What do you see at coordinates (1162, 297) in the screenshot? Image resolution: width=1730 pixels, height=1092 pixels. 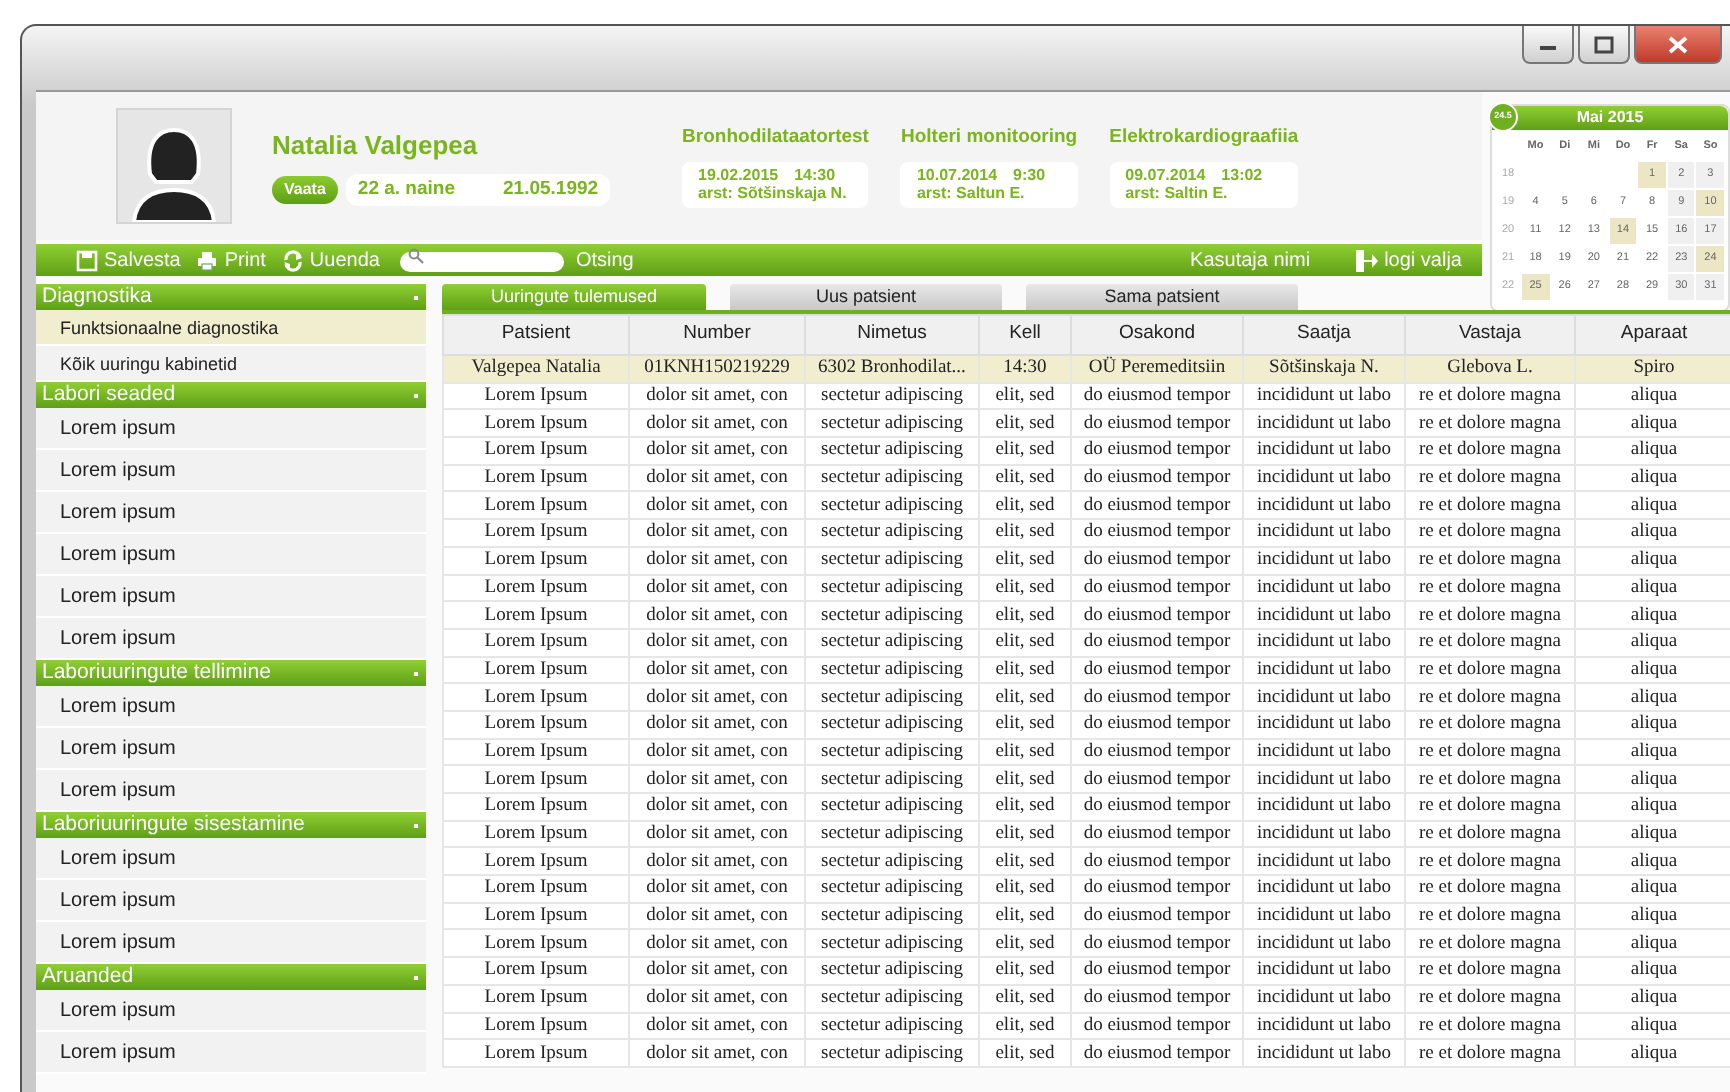 I see `tab: Sama patsient` at bounding box center [1162, 297].